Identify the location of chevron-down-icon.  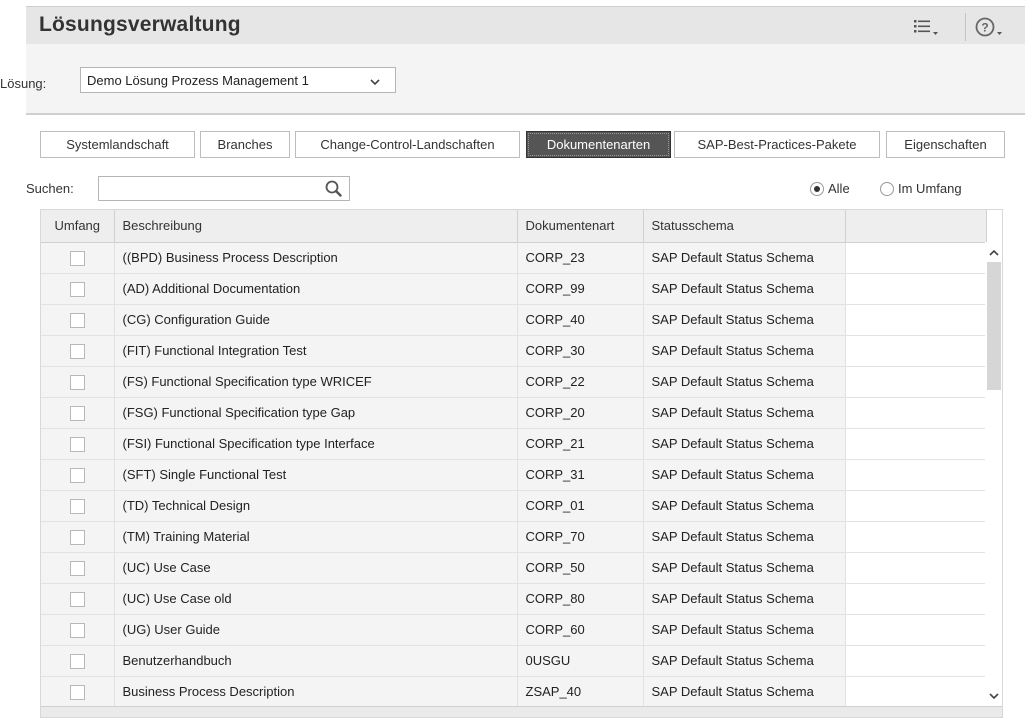
(375, 82).